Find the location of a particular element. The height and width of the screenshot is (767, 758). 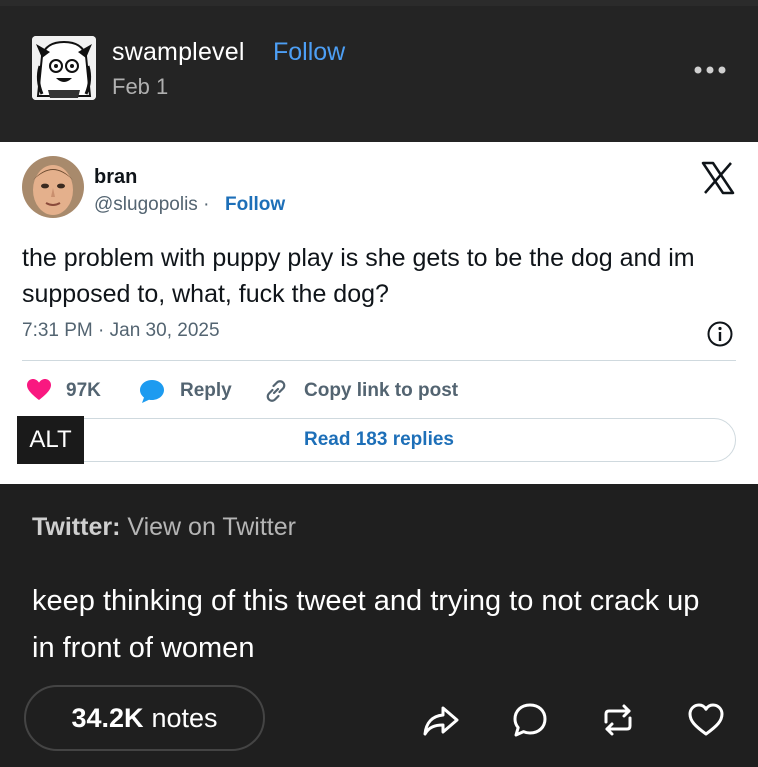

tweet-timestamp: 7:31 PM · Jan 30, 2025 is located at coordinates (121, 331).